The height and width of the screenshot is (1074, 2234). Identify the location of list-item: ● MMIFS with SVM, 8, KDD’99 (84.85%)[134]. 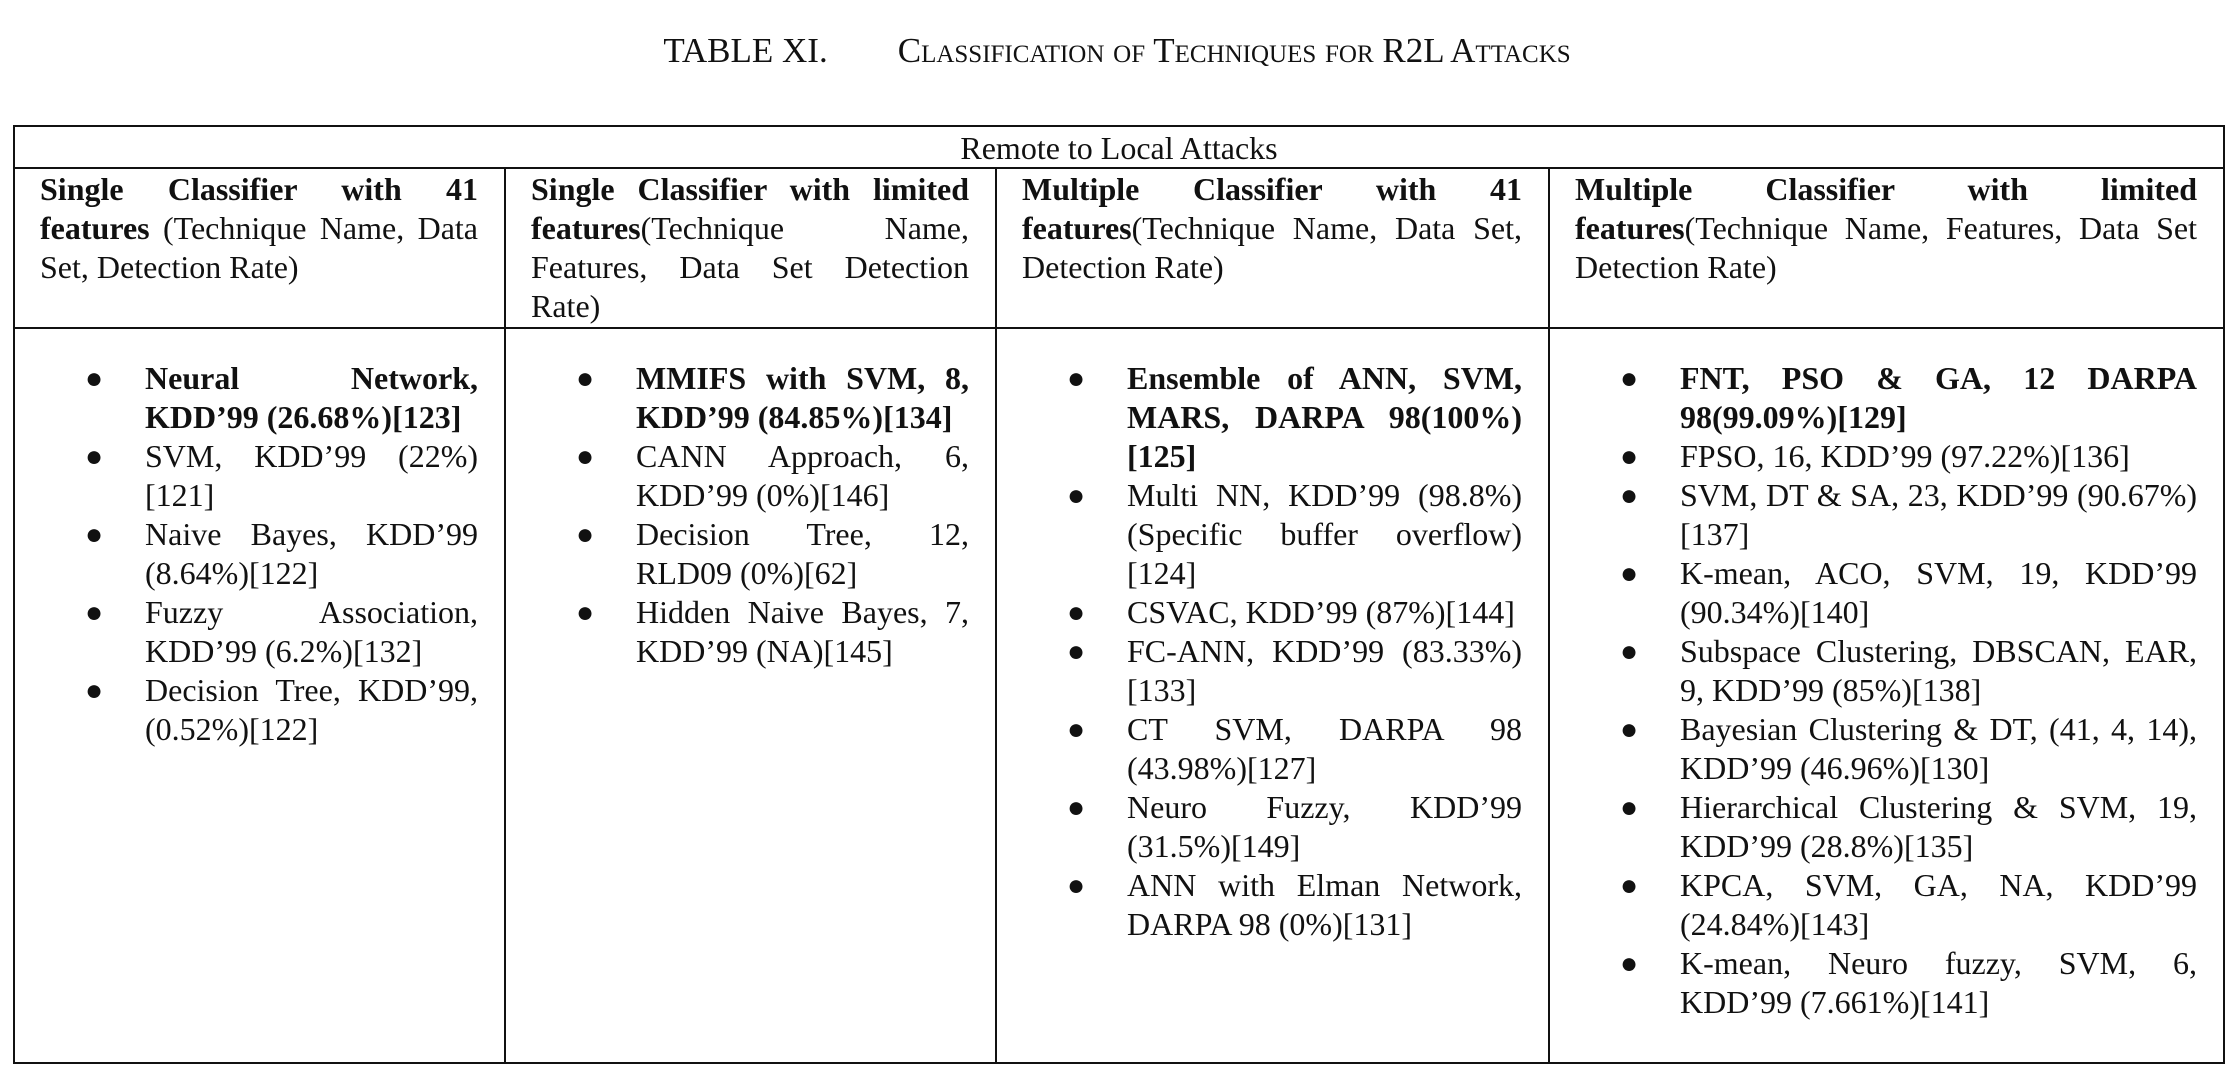
(772, 397).